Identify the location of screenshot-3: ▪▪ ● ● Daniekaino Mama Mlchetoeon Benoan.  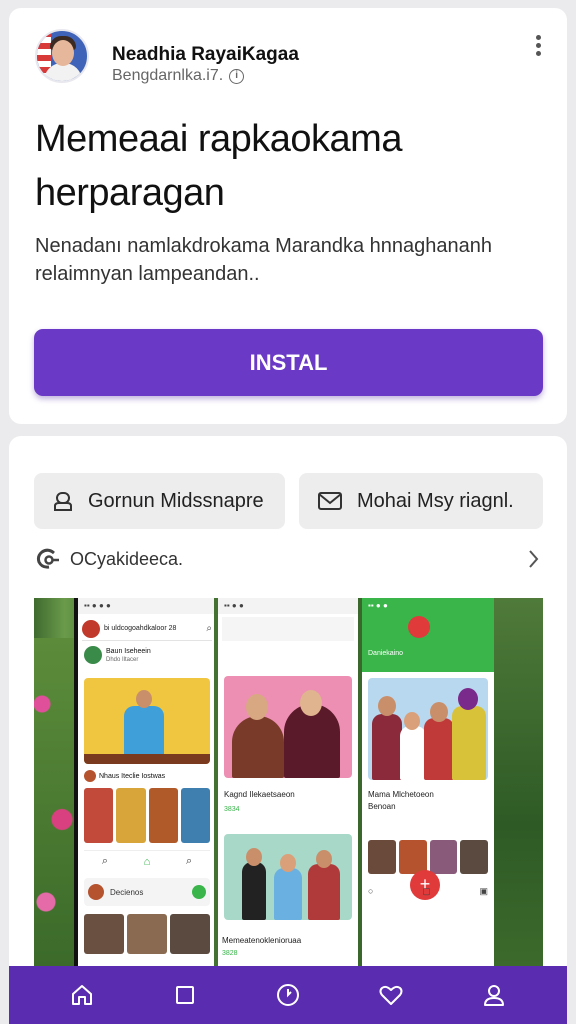
(428, 787).